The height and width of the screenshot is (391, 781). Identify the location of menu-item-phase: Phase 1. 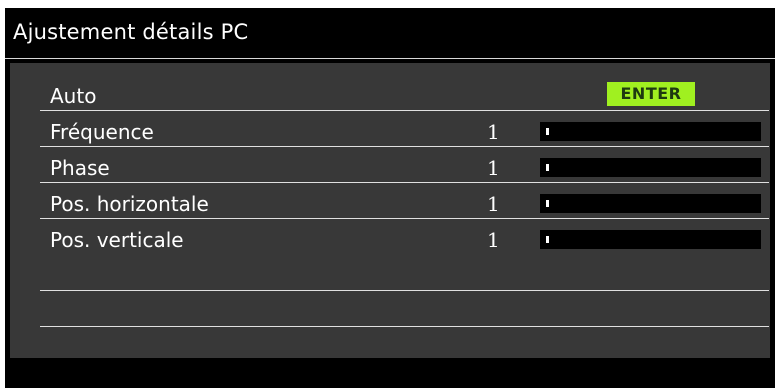
(404, 165).